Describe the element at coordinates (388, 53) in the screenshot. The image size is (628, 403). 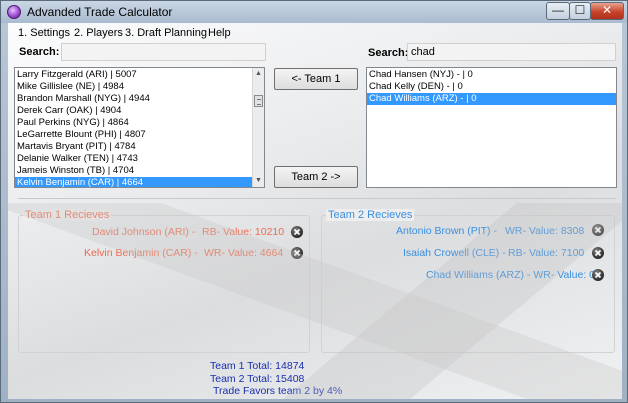
I see `right-search-label: Search:` at that location.